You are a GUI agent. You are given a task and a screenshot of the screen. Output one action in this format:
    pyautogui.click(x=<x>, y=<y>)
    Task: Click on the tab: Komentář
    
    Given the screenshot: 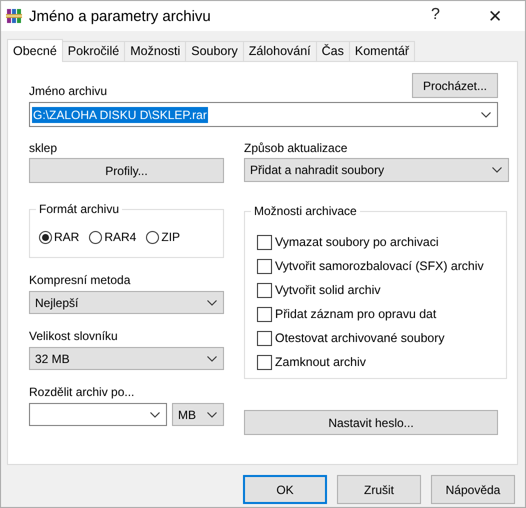 What is the action you would take?
    pyautogui.click(x=382, y=51)
    